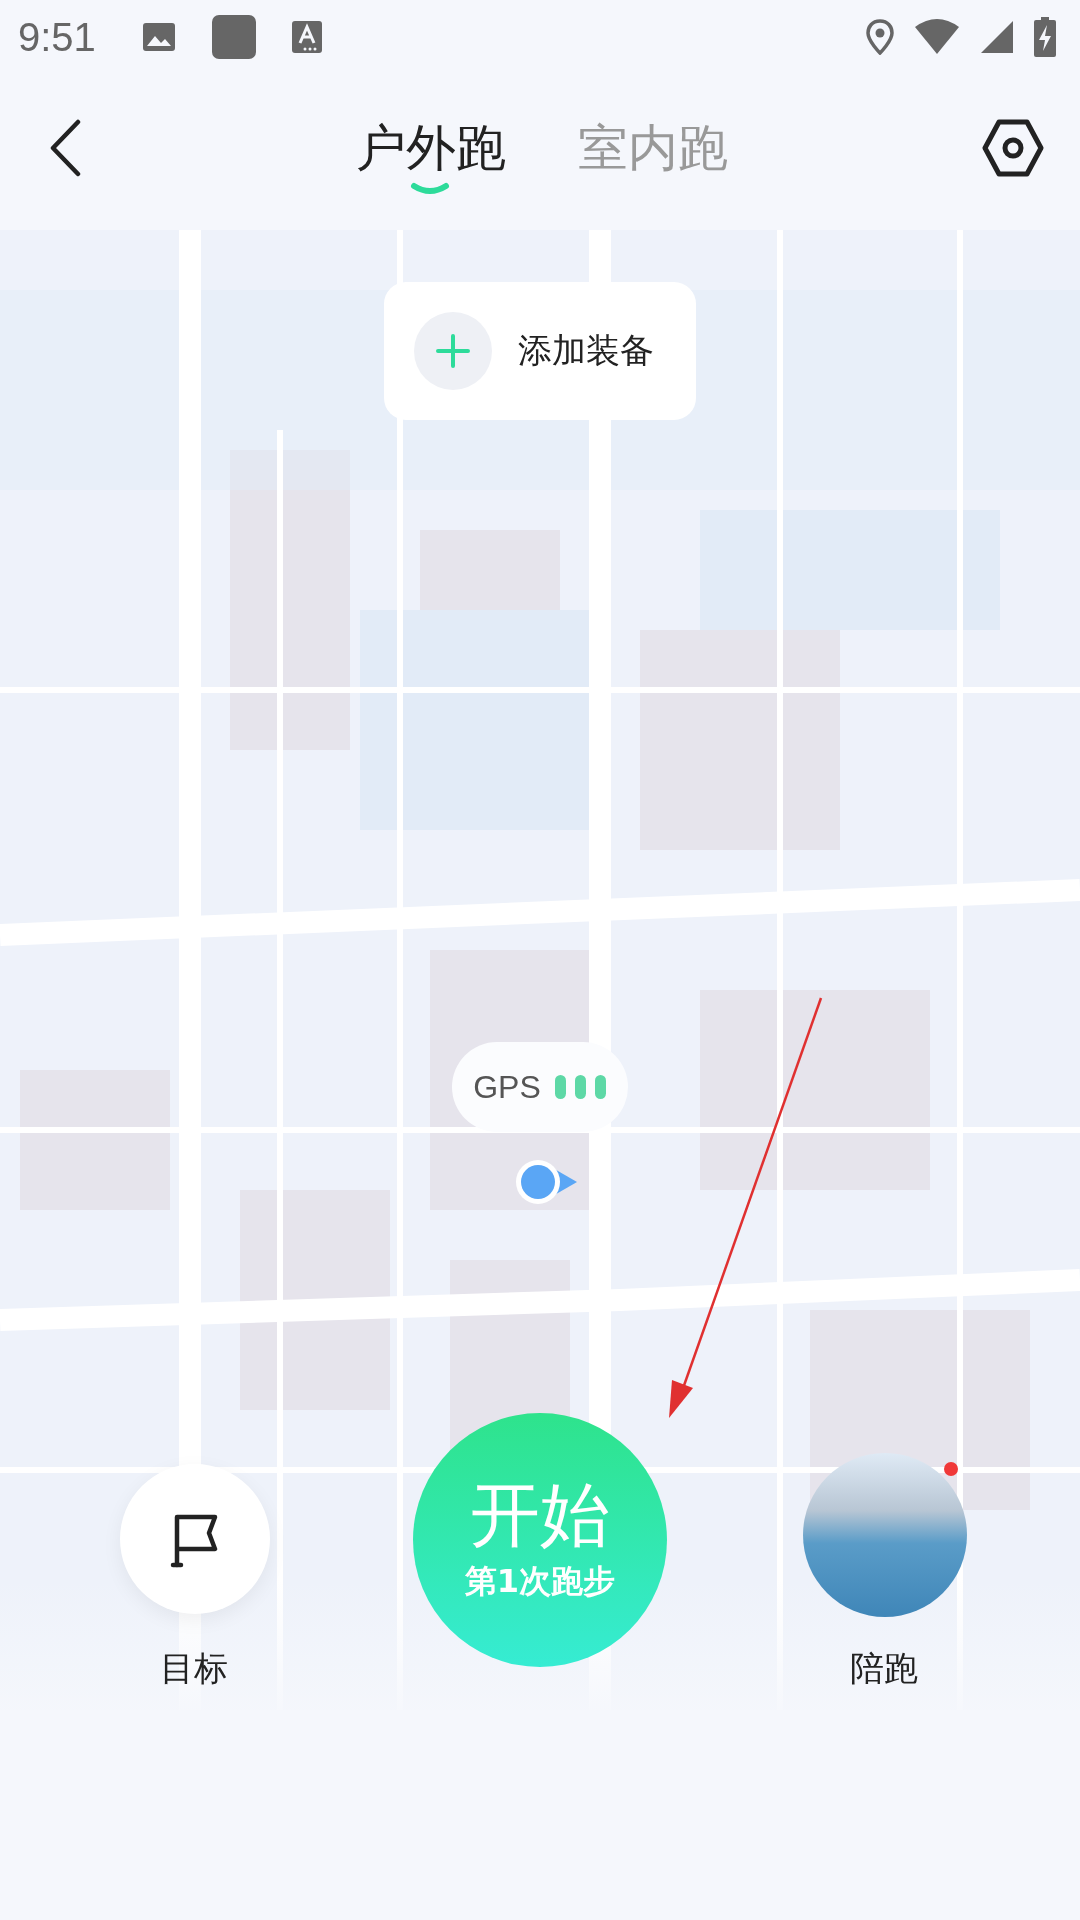 The image size is (1080, 1920). I want to click on add-equipment-button: 添加装备, so click(540, 351).